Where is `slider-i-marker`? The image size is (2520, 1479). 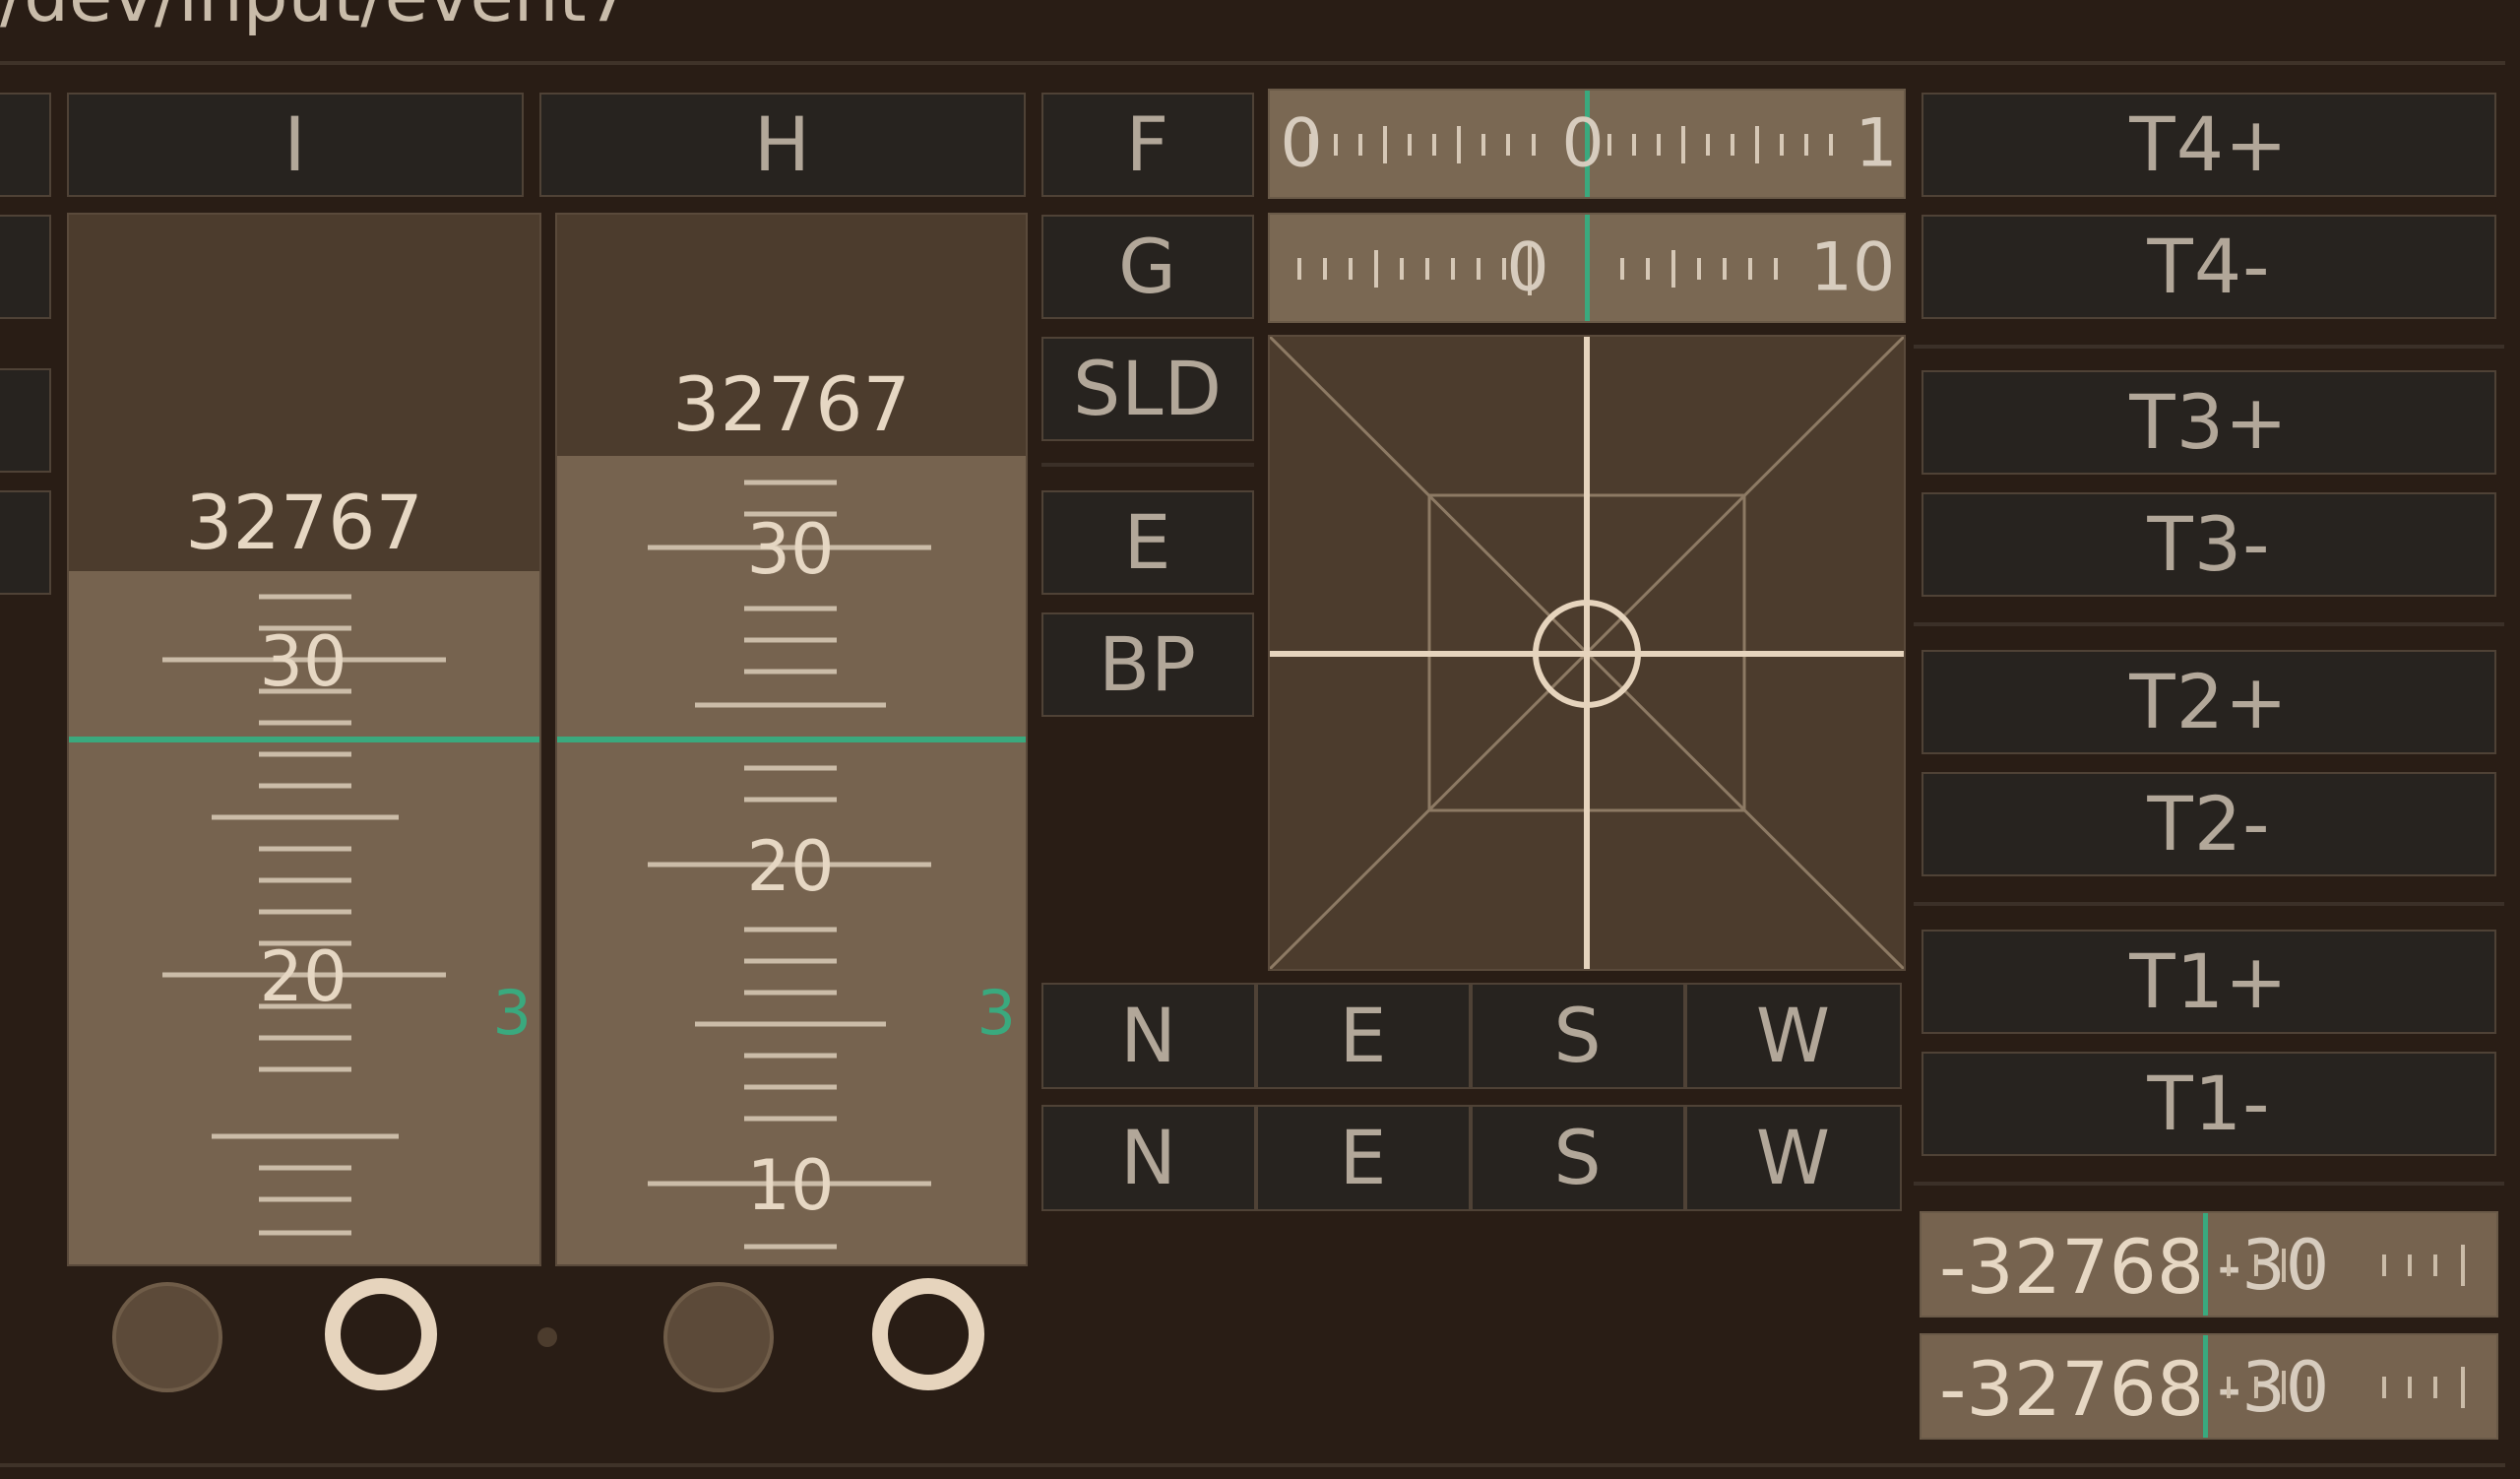 slider-i-marker is located at coordinates (304, 739).